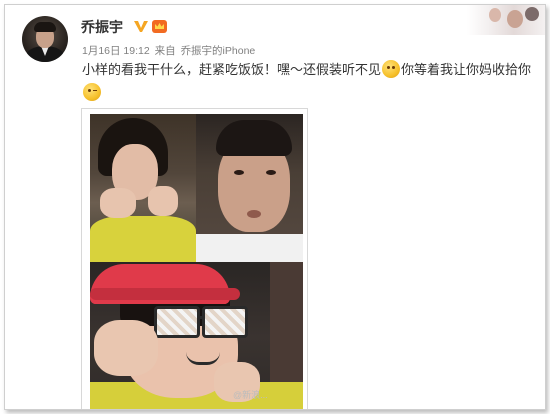 The height and width of the screenshot is (414, 550). I want to click on verified-v-icon, so click(141, 26).